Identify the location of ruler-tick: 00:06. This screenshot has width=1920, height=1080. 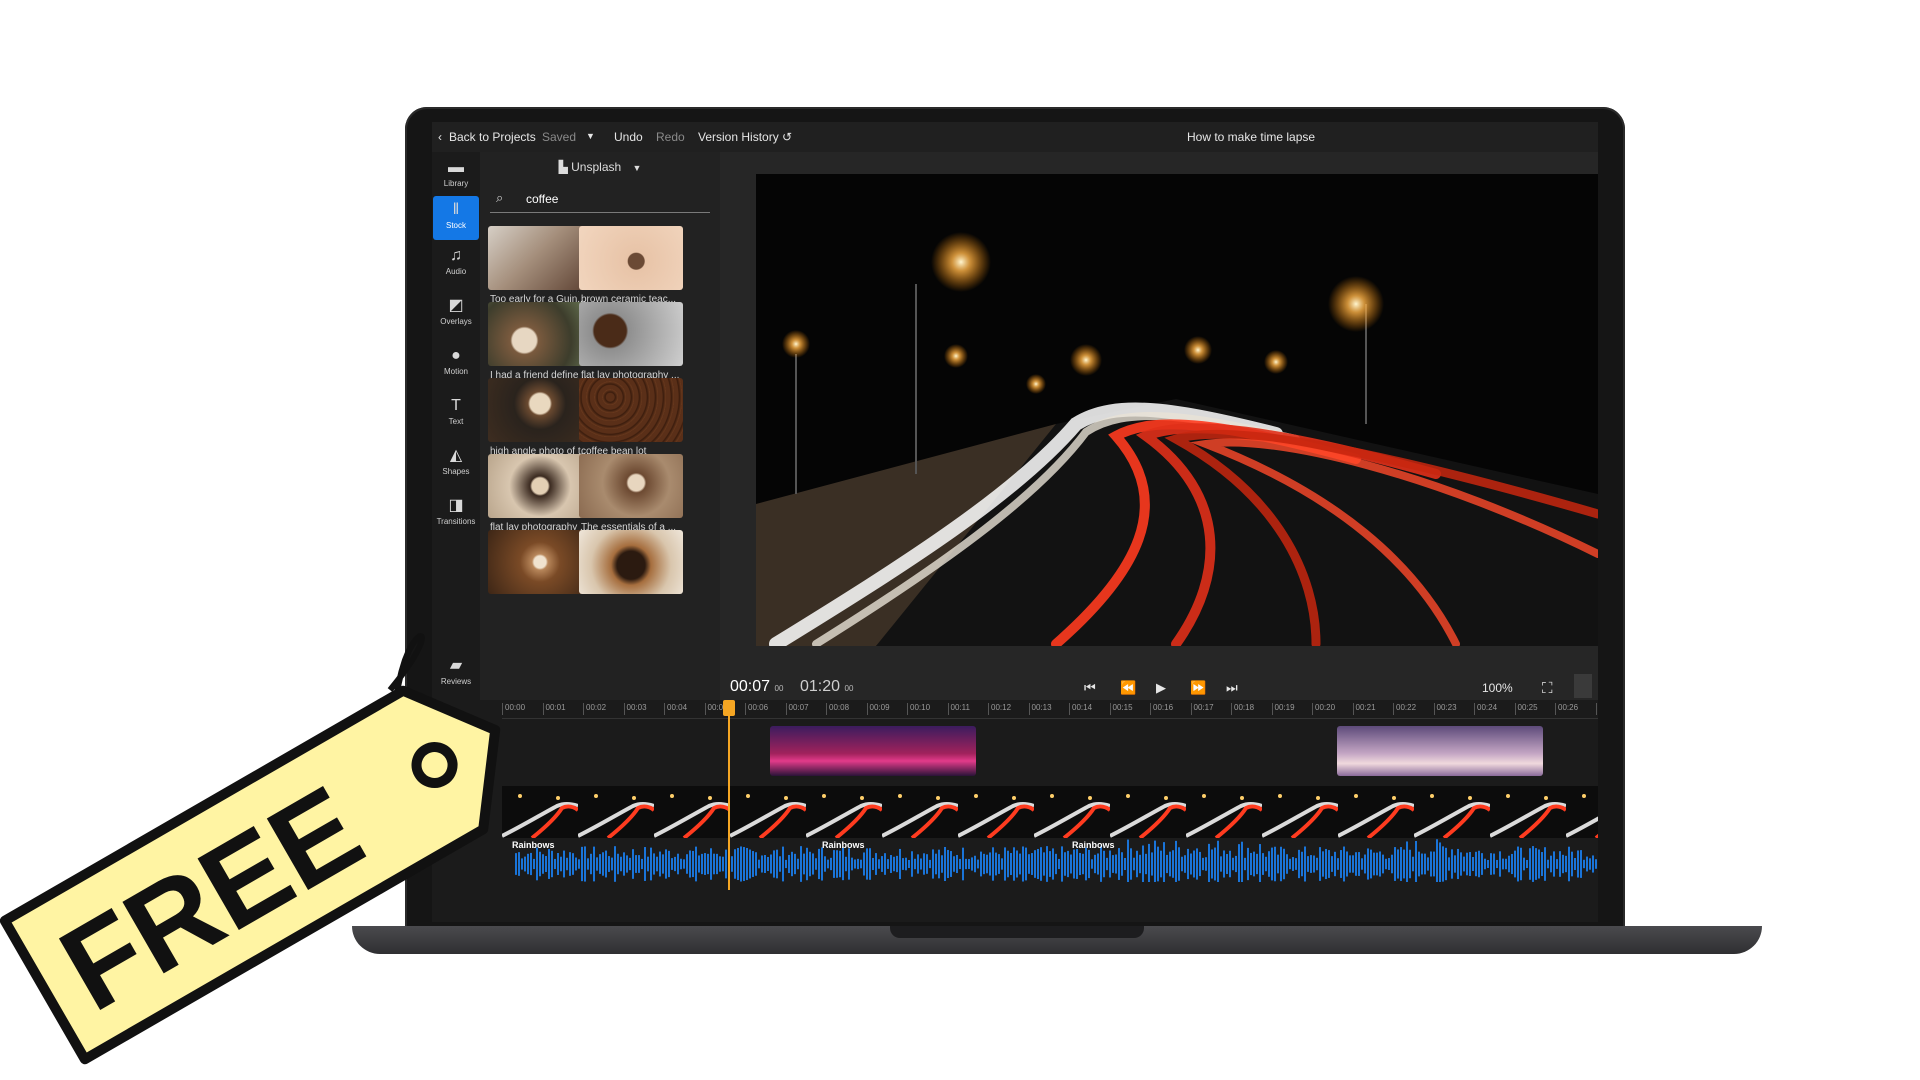
(756, 709).